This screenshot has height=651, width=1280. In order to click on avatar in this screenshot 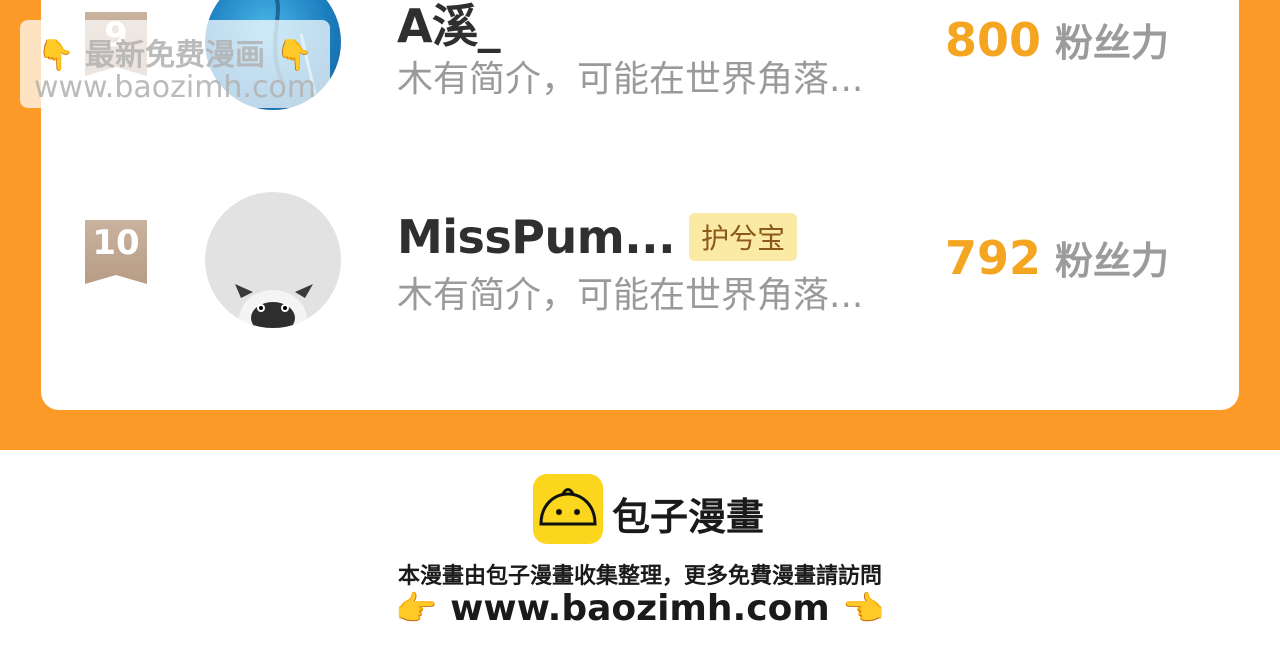, I will do `click(273, 260)`.